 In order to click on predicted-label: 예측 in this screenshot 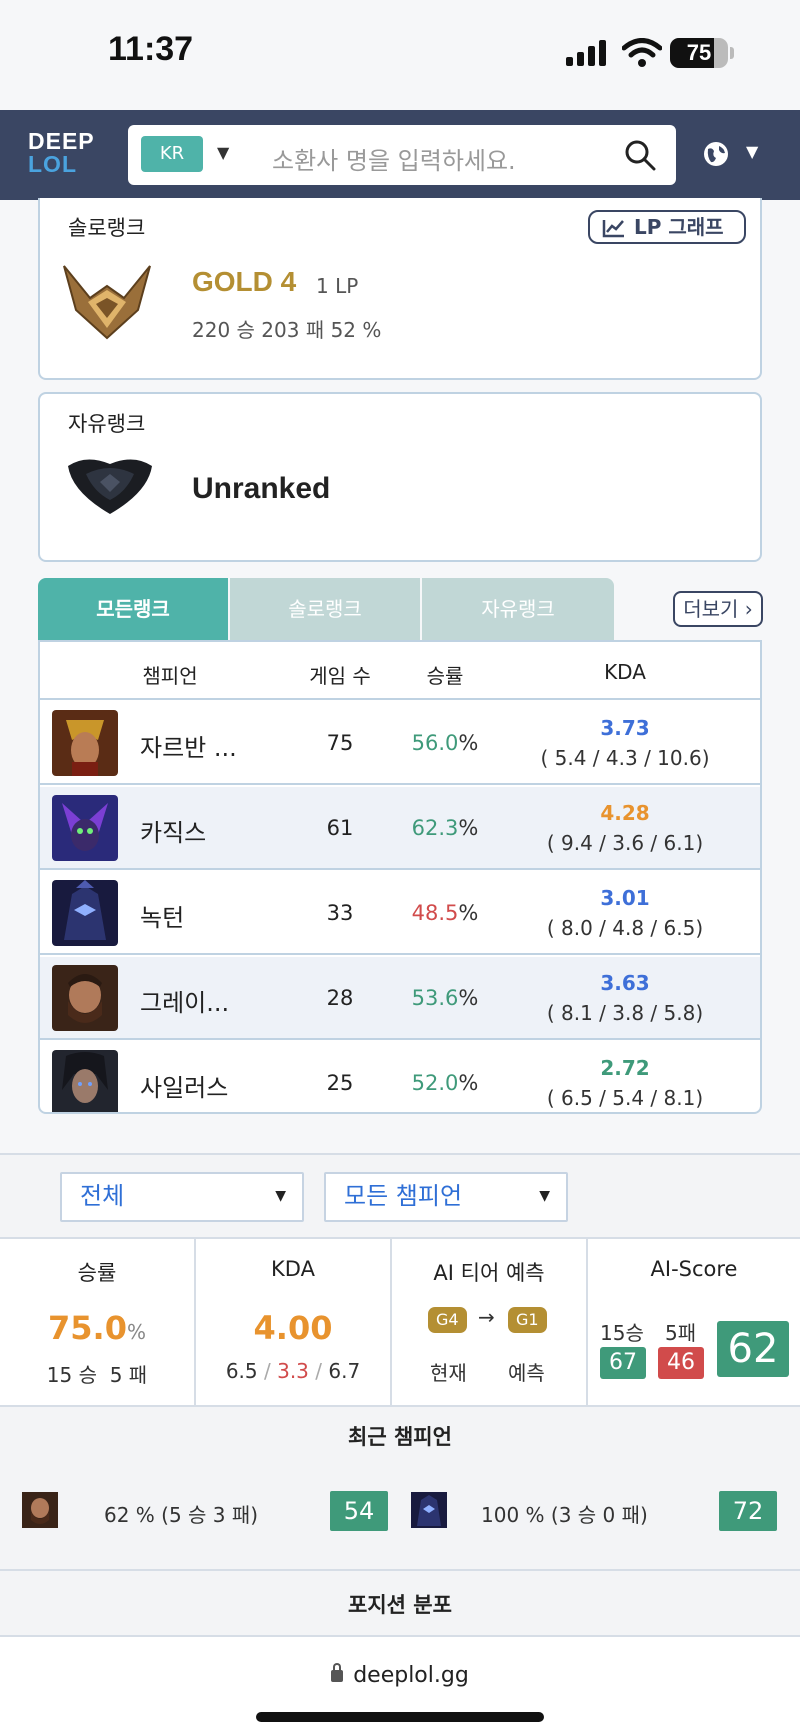, I will do `click(526, 1373)`.